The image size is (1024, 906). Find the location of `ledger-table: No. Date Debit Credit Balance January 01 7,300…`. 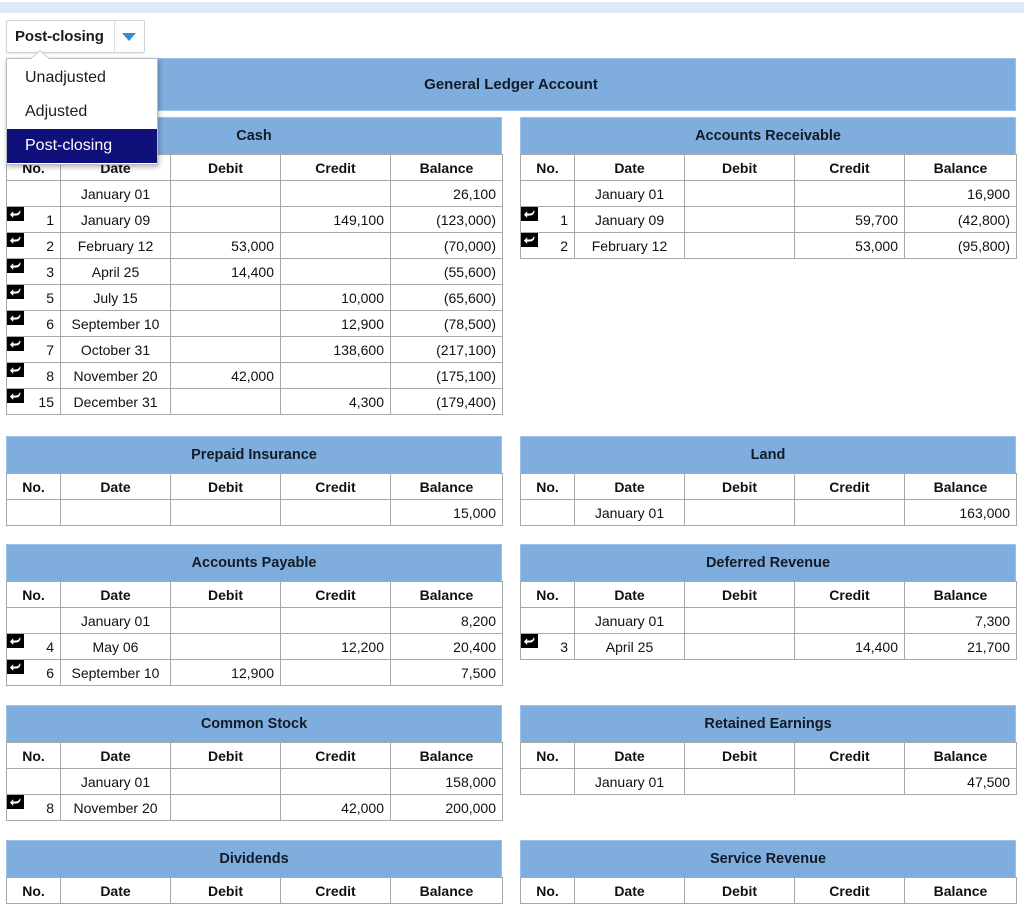

ledger-table: No. Date Debit Credit Balance January 01 7,300… is located at coordinates (768, 620).